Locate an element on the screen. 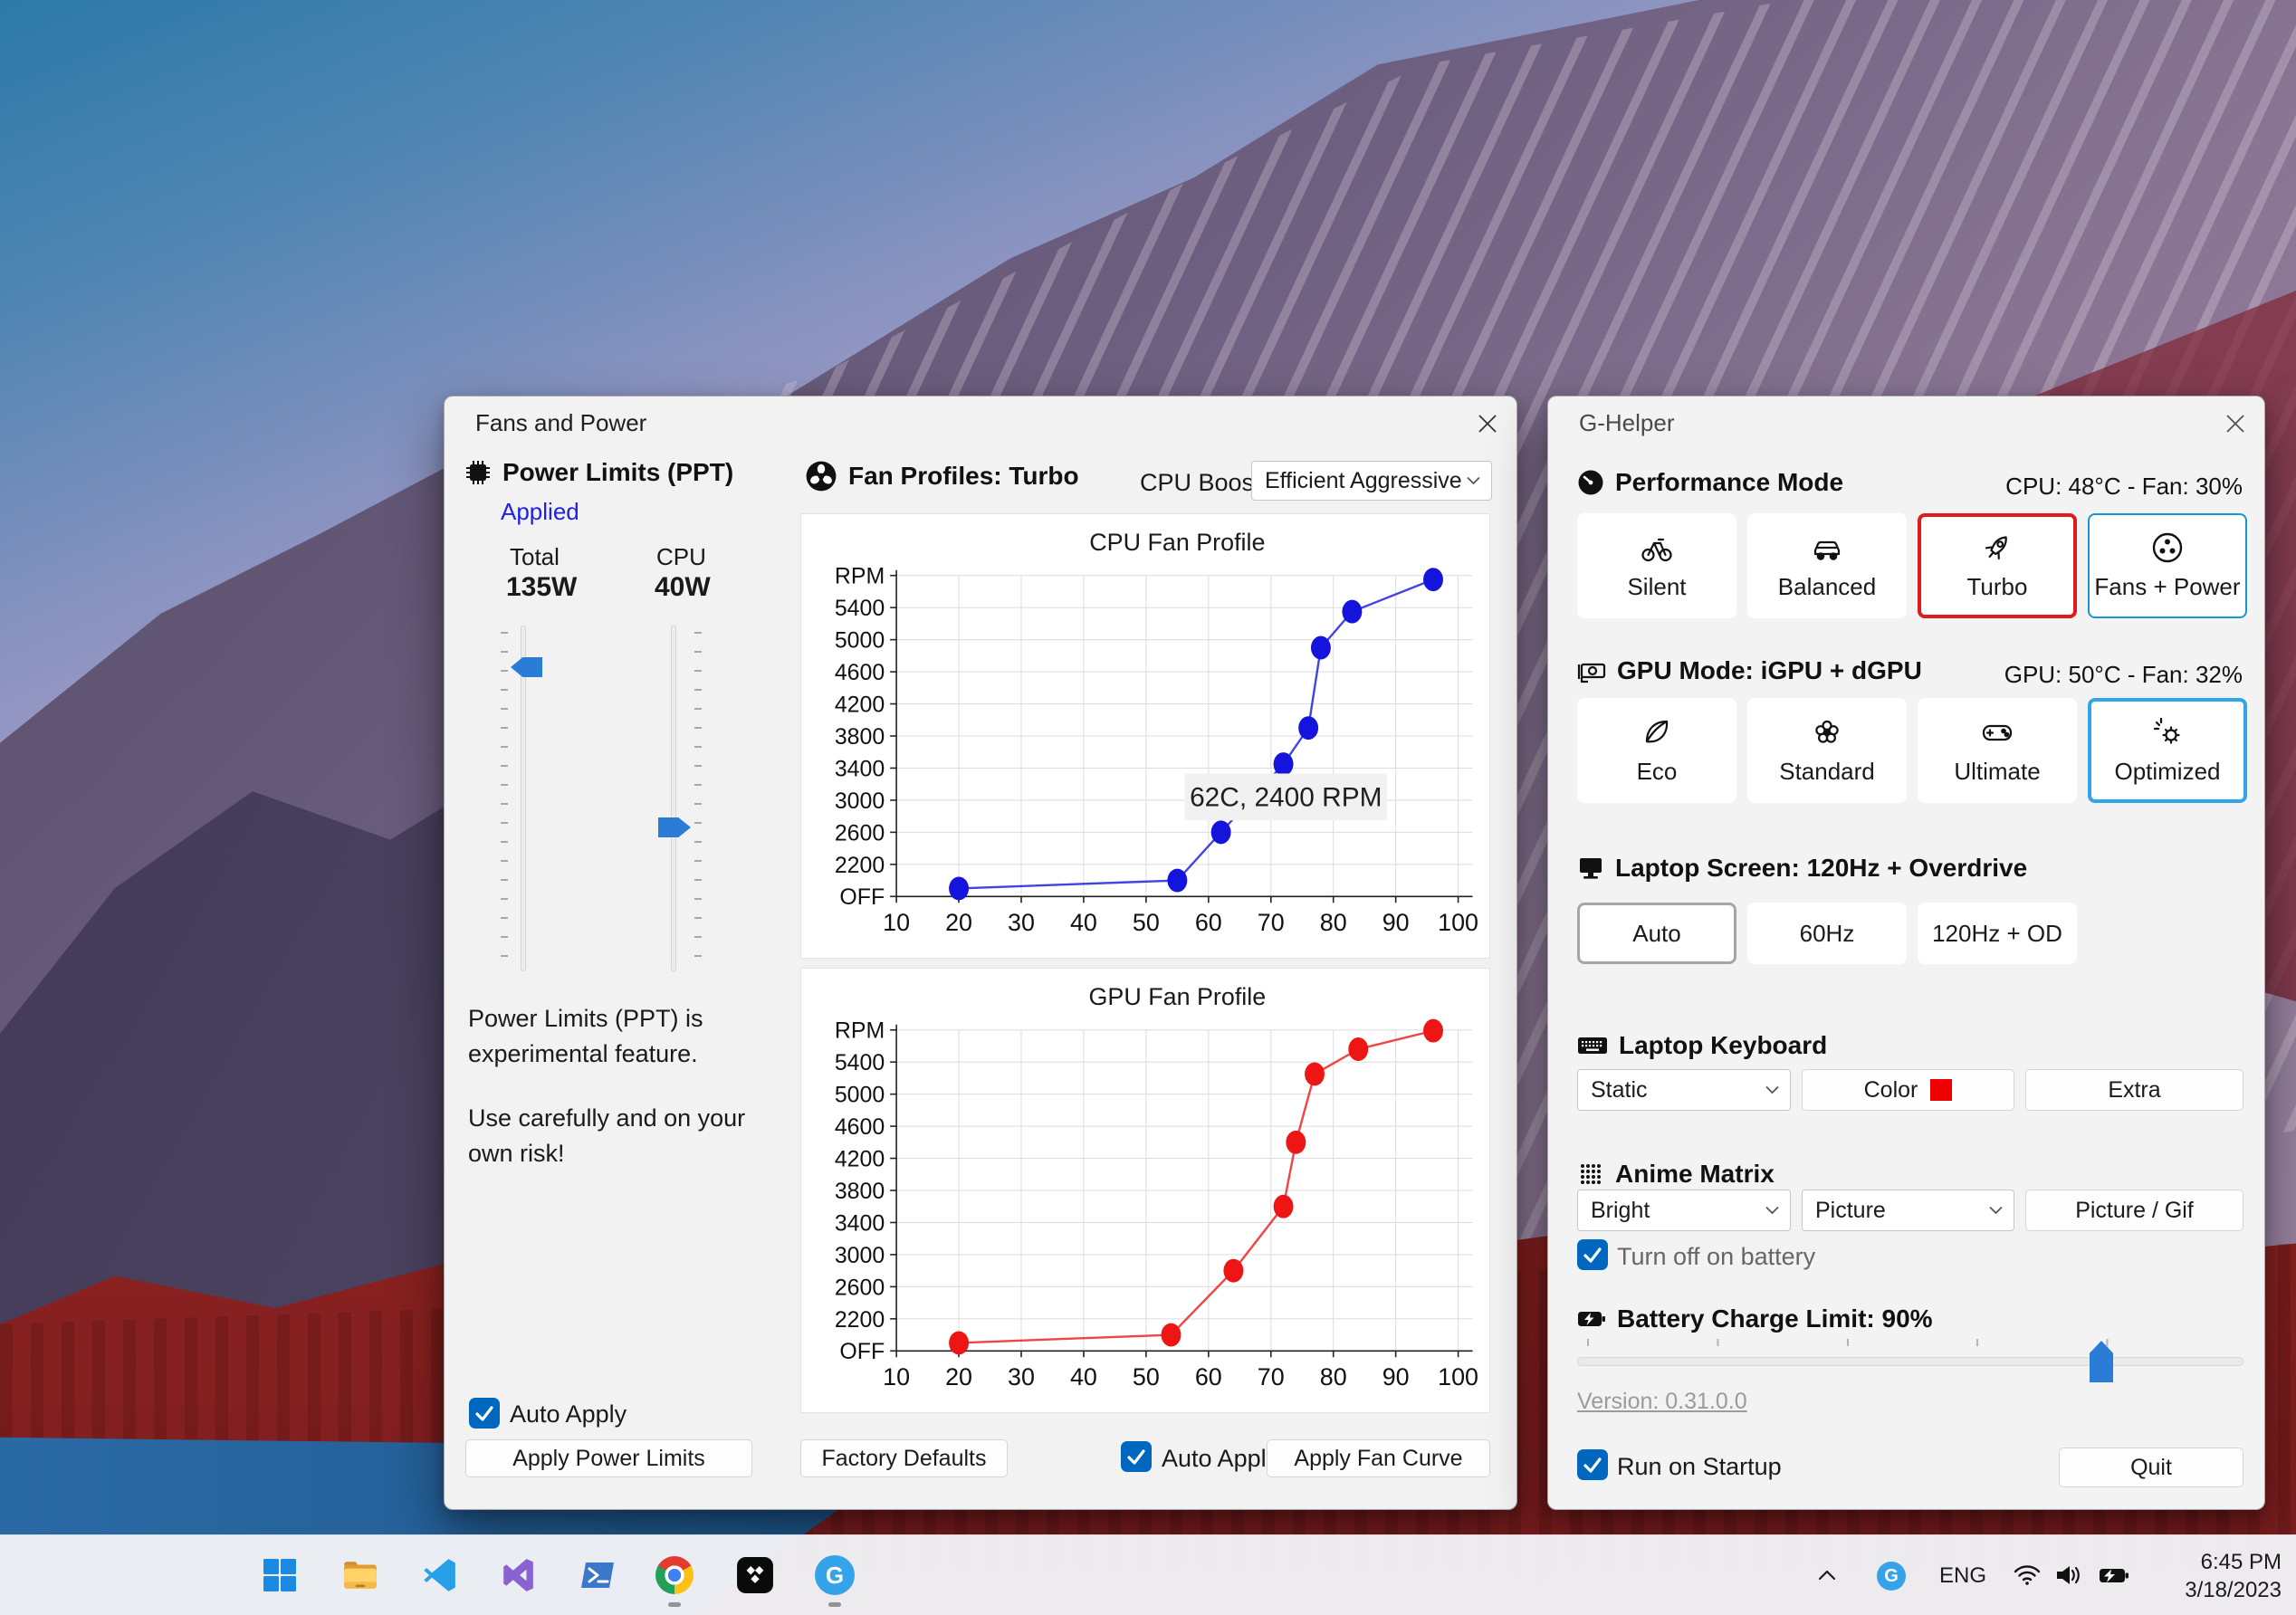 The width and height of the screenshot is (2296, 1615). mode-button-balanced: Balanced is located at coordinates (1827, 565).